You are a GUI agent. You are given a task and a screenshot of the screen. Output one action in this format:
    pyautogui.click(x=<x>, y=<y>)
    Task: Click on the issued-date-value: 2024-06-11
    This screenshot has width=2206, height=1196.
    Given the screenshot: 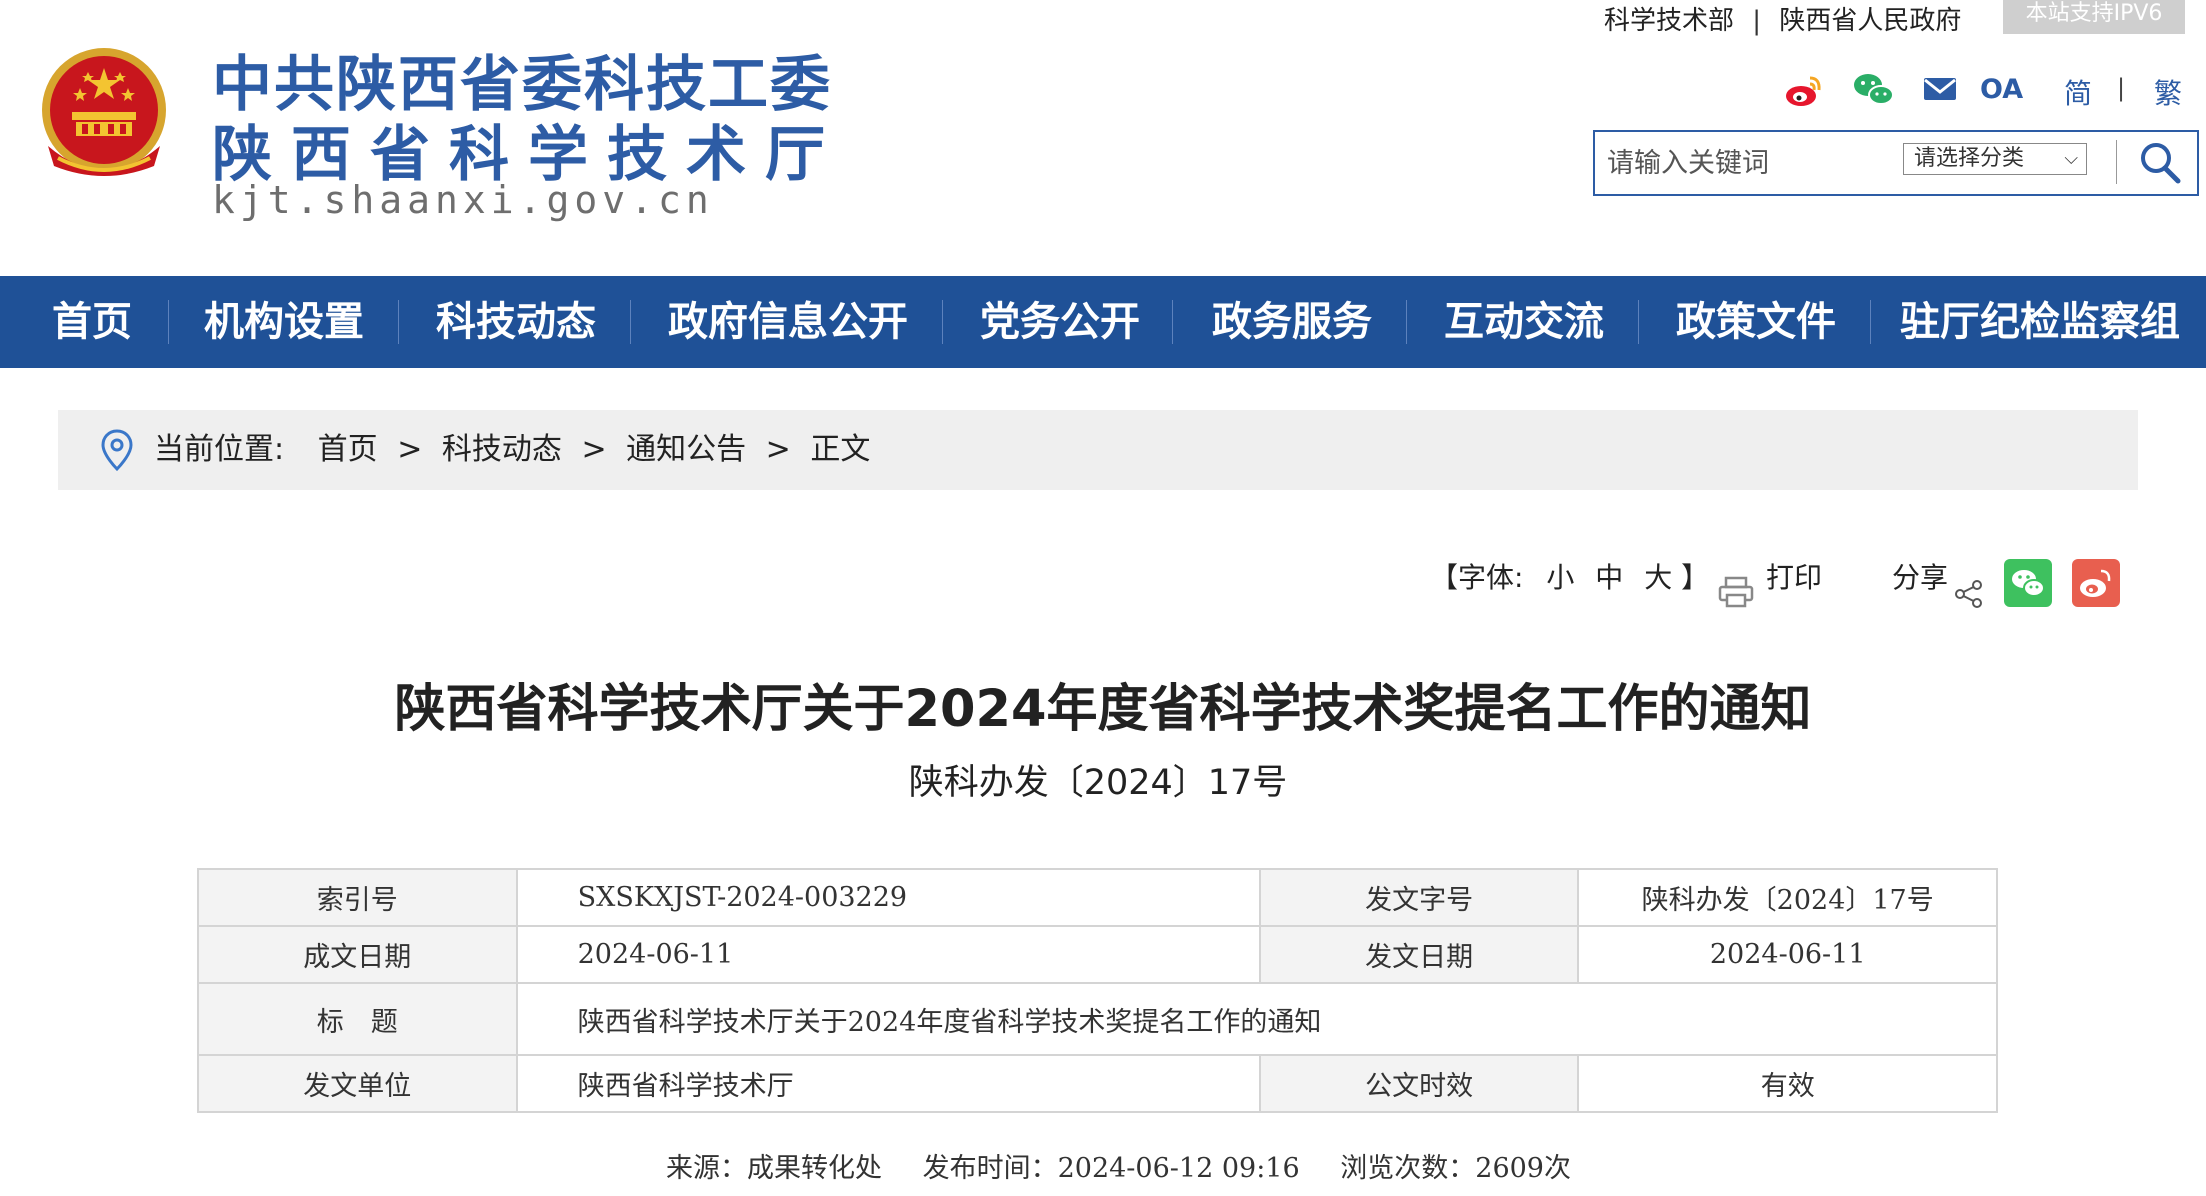 What is the action you would take?
    pyautogui.click(x=1787, y=954)
    